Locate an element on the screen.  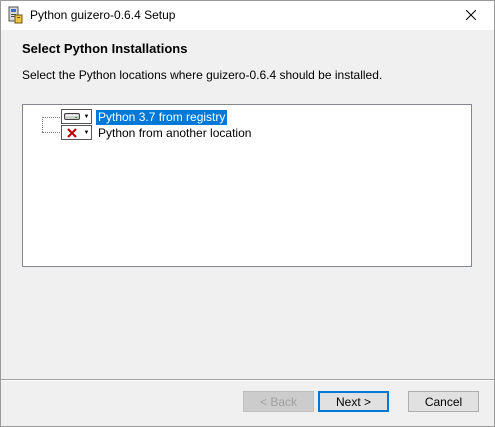
drive-icon is located at coordinates (72, 116).